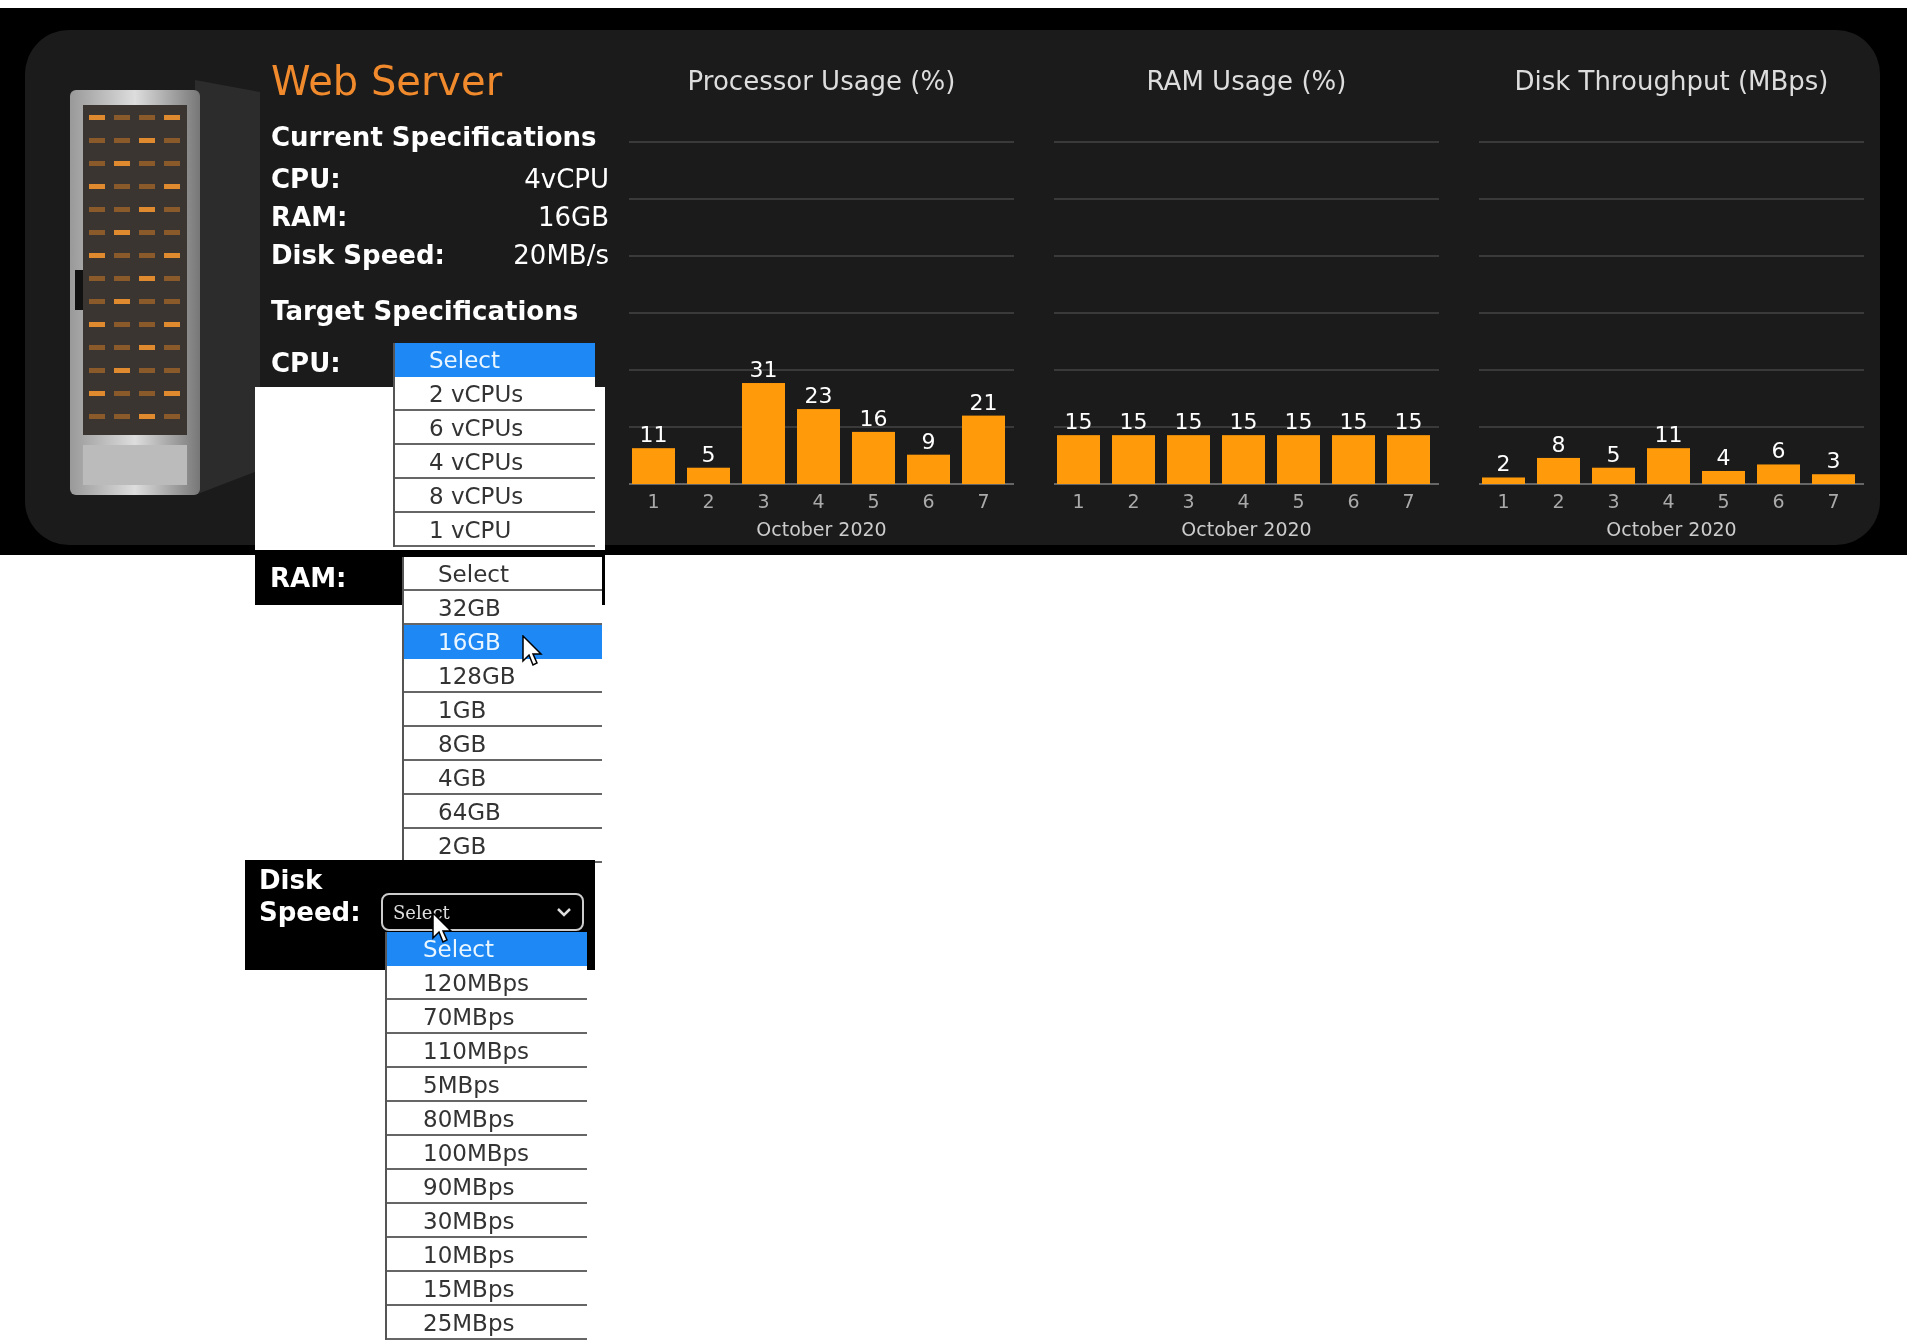 This screenshot has height=1344, width=1907. I want to click on dropdown-option: 80MBps, so click(487, 1119).